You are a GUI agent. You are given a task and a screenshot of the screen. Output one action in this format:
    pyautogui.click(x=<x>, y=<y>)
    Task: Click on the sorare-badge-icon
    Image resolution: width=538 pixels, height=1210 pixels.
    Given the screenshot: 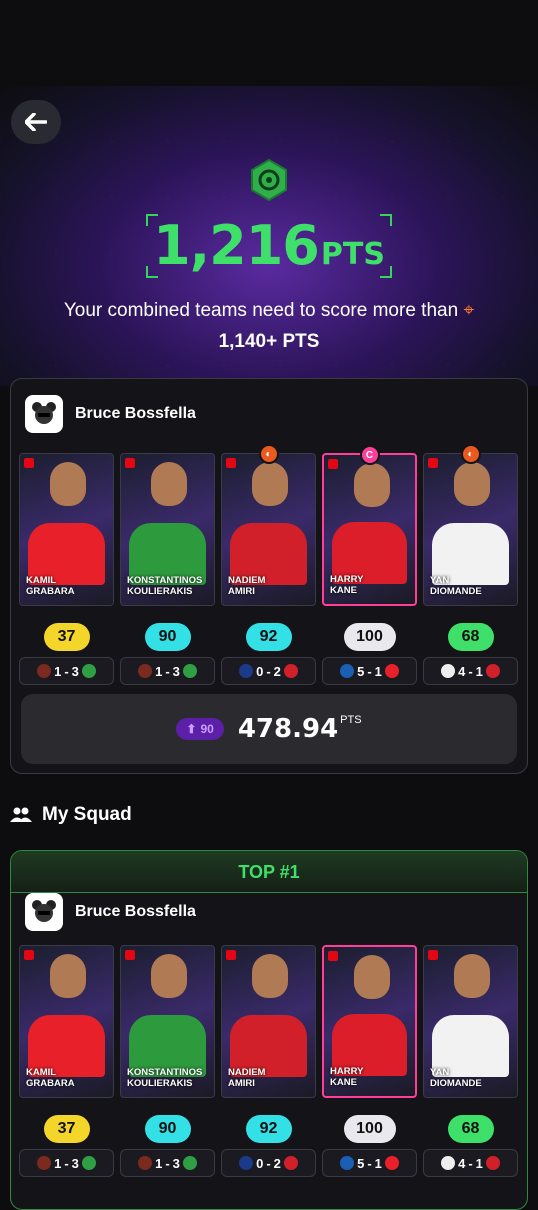 What is the action you would take?
    pyautogui.click(x=269, y=180)
    